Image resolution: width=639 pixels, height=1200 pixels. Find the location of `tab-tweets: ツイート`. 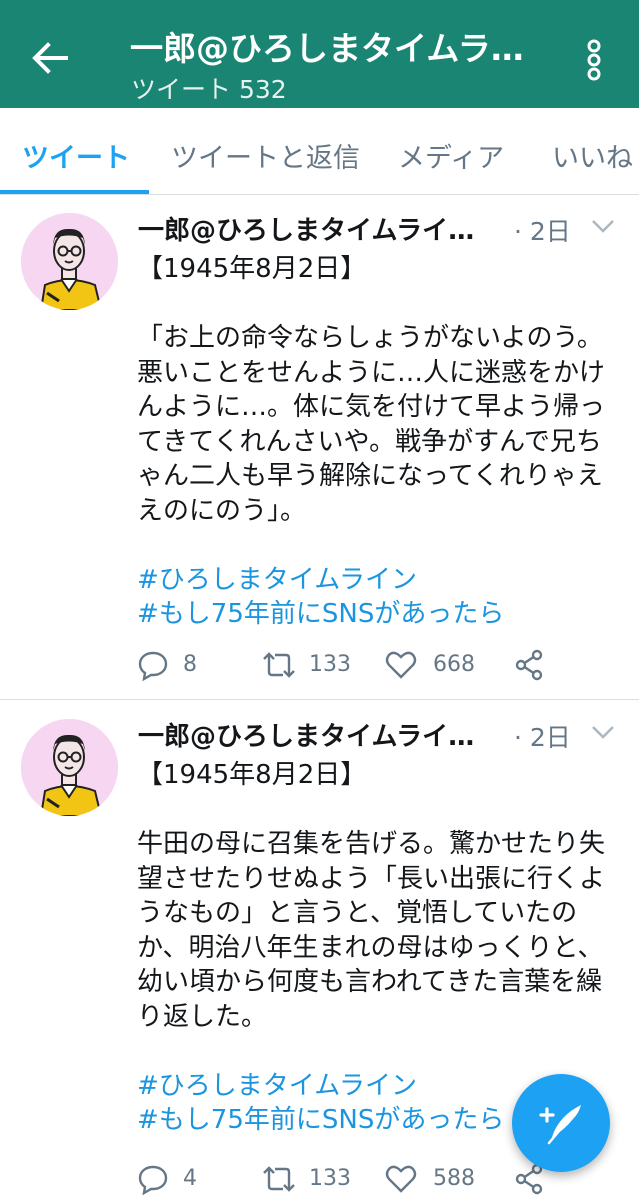

tab-tweets: ツイート is located at coordinates (76, 155).